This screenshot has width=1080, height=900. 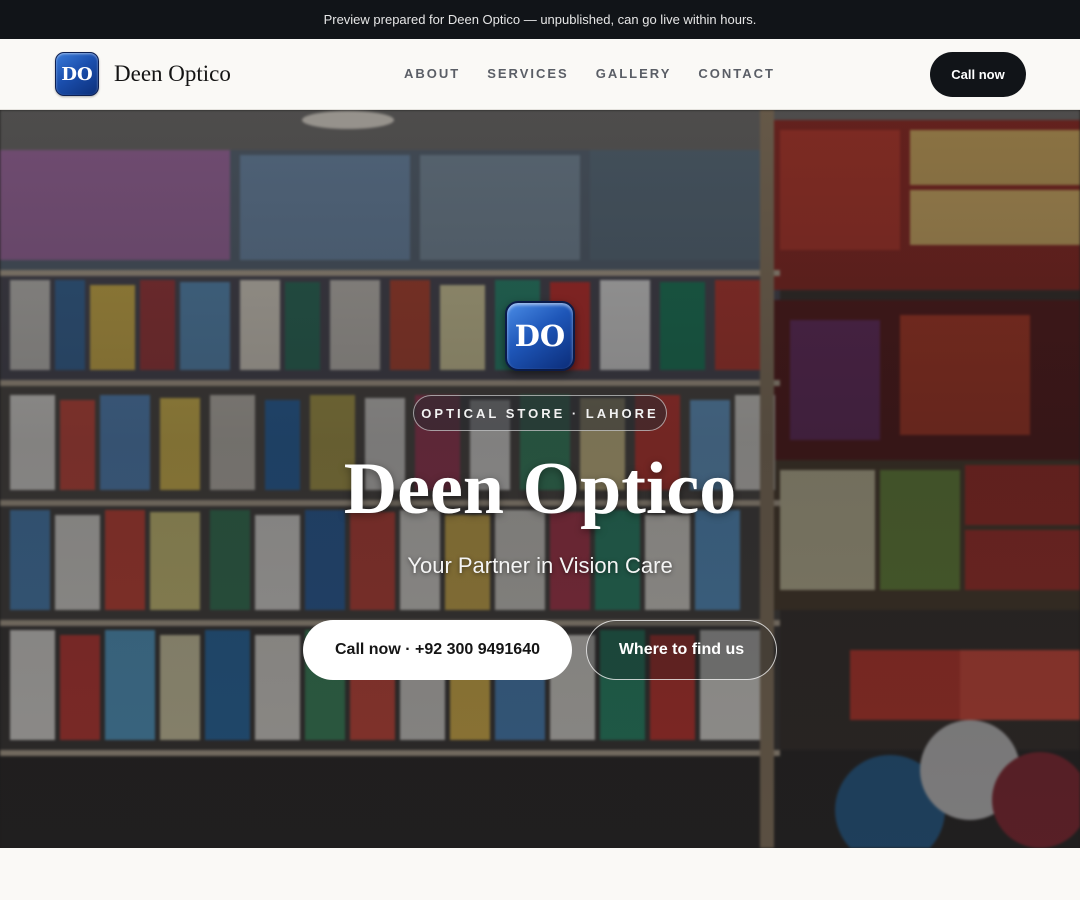 What do you see at coordinates (589, 73) in the screenshot?
I see `main-nav: ABOUT SERVICES GALLERY CONTACT` at bounding box center [589, 73].